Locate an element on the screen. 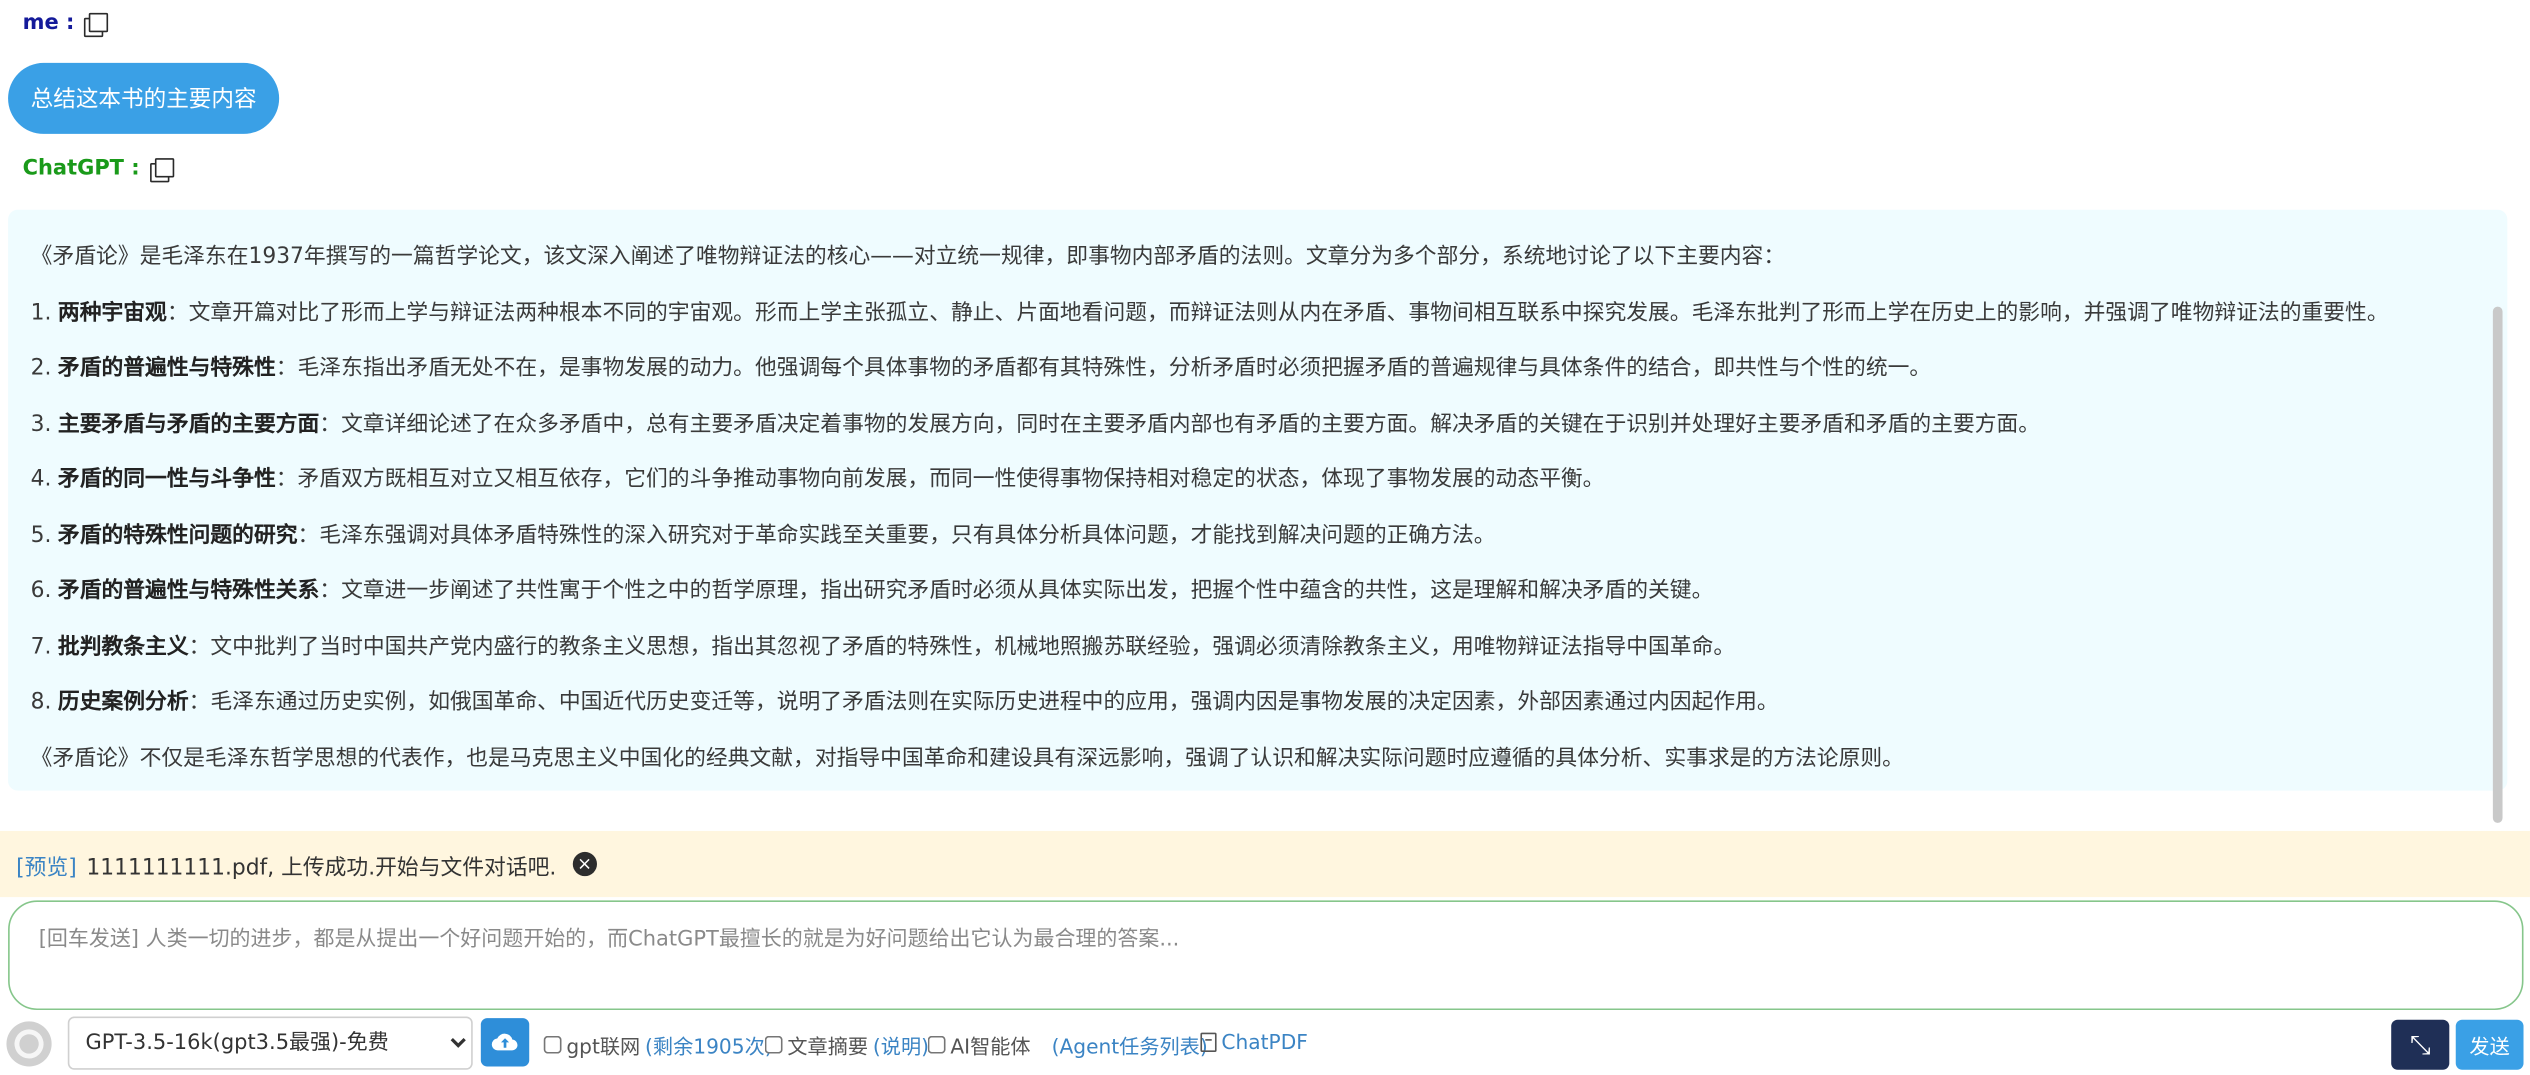 The height and width of the screenshot is (1075, 2530). summary-label: 文章摘要 is located at coordinates (828, 1046).